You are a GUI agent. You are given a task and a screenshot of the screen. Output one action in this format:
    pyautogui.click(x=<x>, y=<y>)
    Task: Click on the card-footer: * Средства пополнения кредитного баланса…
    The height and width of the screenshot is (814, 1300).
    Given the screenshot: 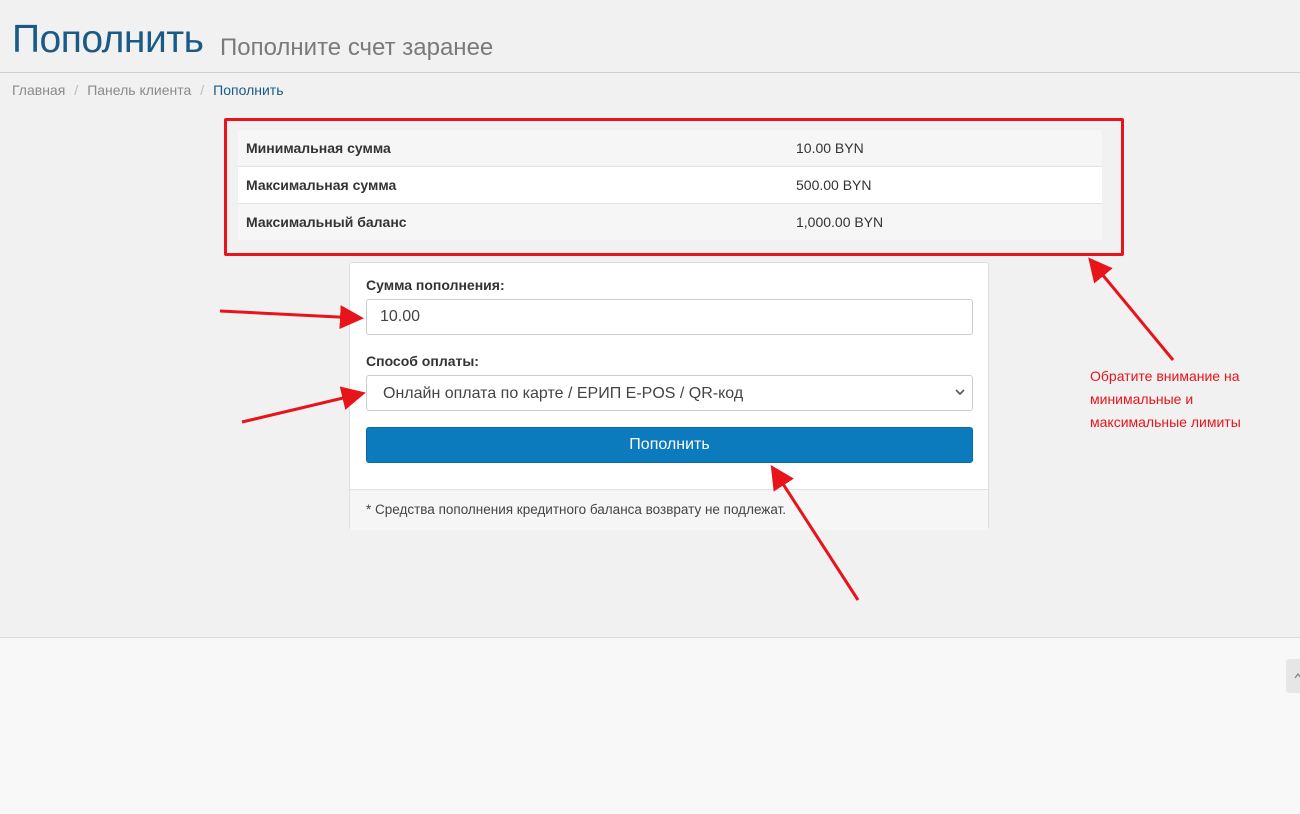 What is the action you would take?
    pyautogui.click(x=669, y=509)
    